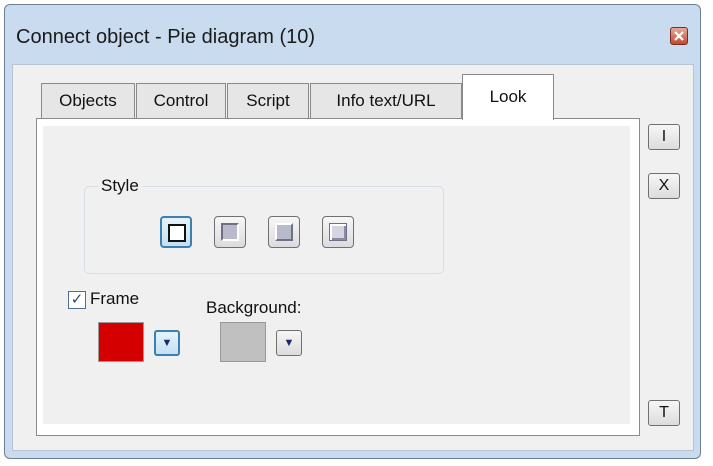 The image size is (713, 466). I want to click on tab-label: Info text/URL, so click(386, 100).